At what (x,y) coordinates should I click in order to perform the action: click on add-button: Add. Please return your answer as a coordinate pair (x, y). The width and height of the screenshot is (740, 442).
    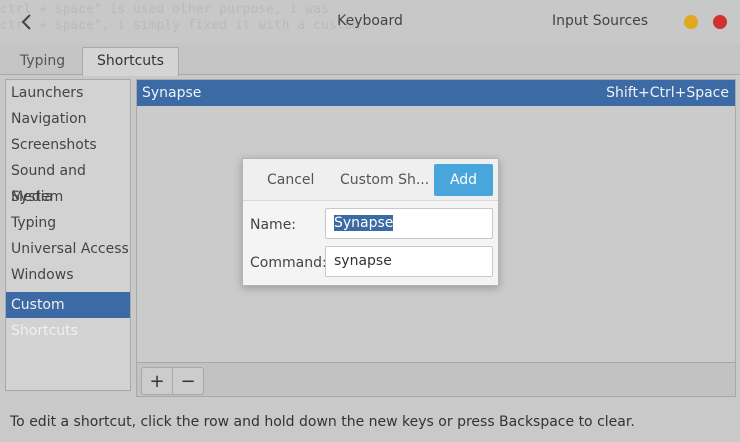
    Looking at the image, I should click on (463, 180).